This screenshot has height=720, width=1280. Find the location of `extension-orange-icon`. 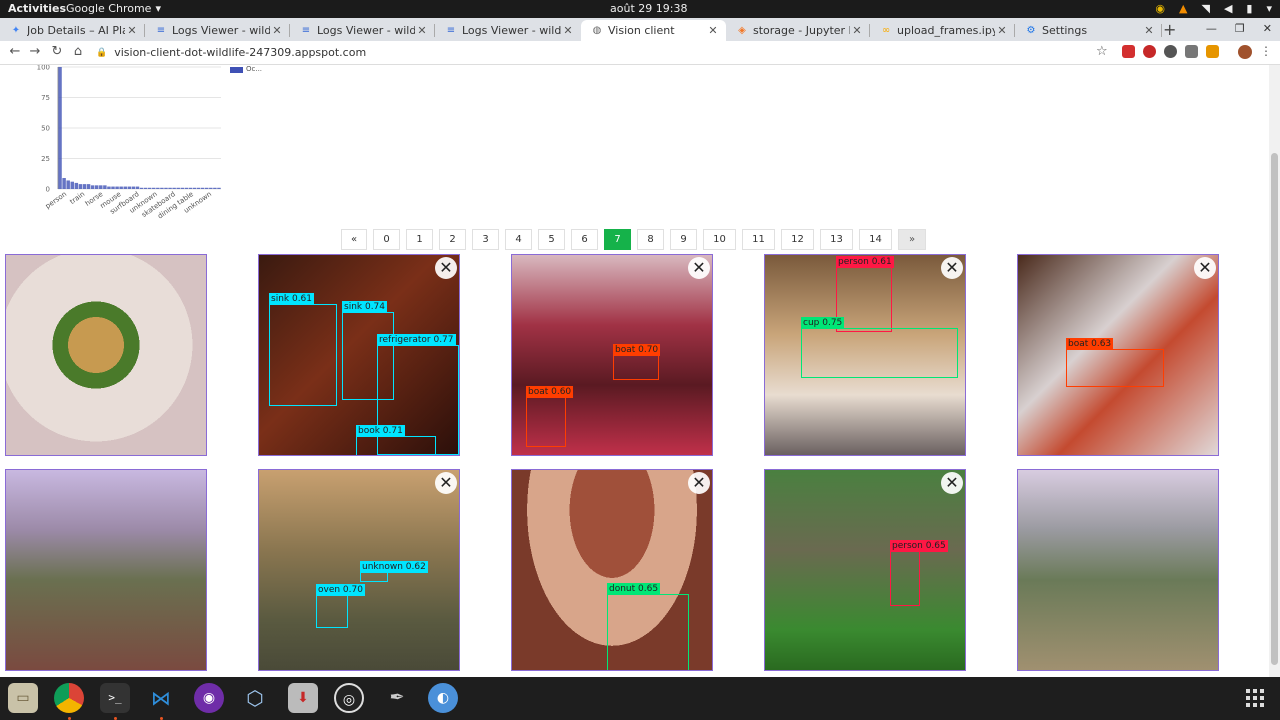

extension-orange-icon is located at coordinates (1212, 51).